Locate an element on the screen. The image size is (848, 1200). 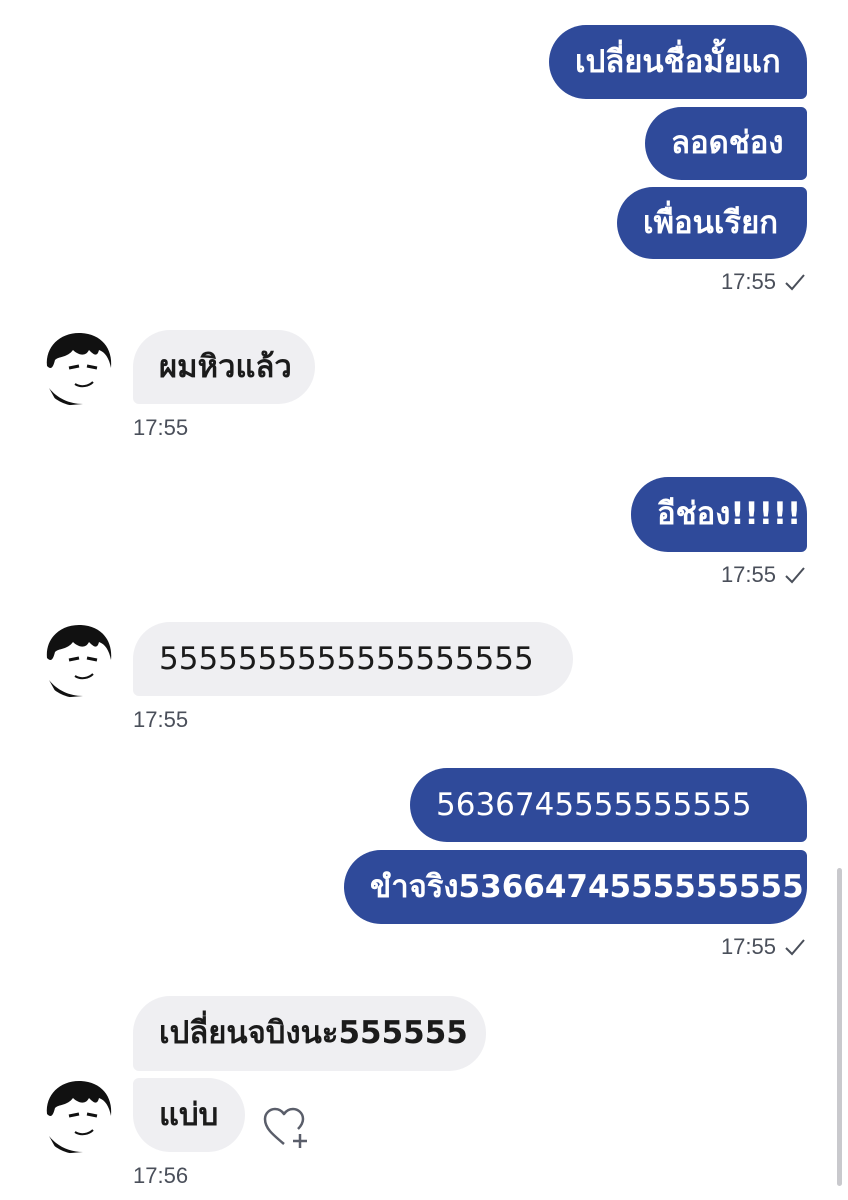
message-text: เปลี่ยนชื่อมั้ยแก is located at coordinates (678, 61).